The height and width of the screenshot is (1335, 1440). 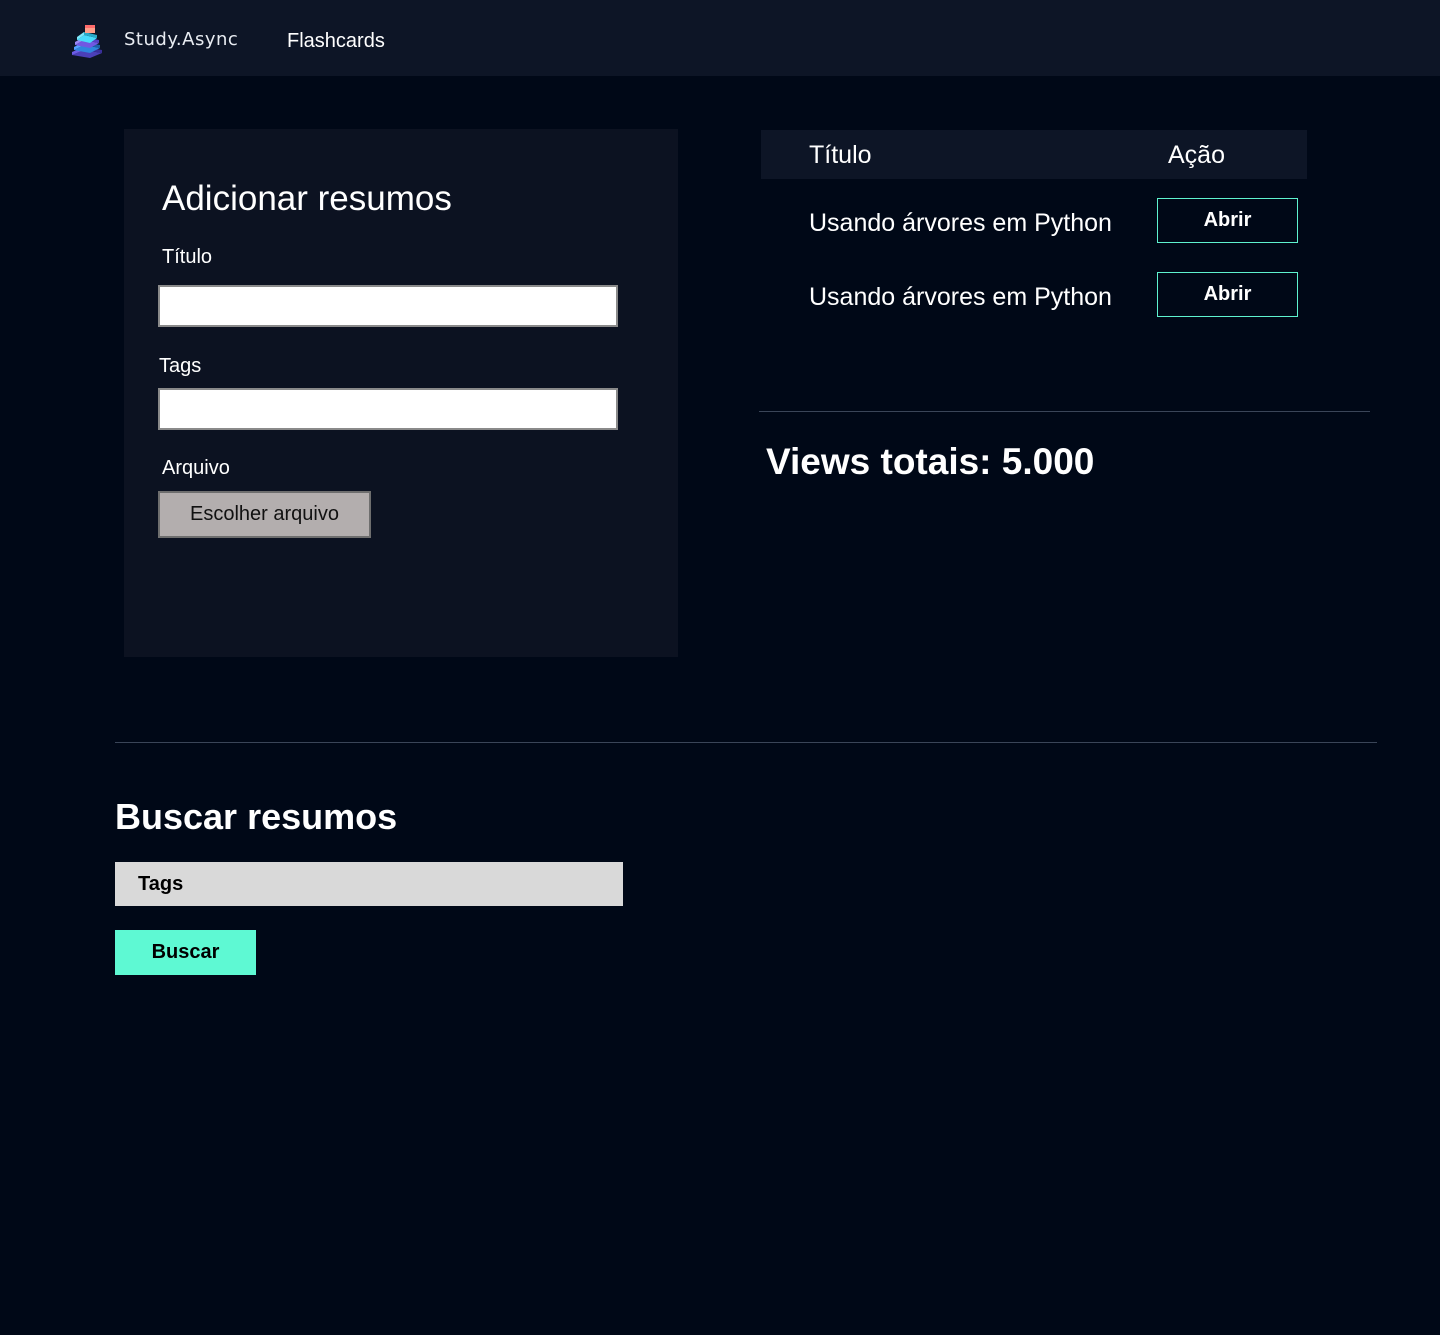 I want to click on book-stack-icon, so click(x=86, y=42).